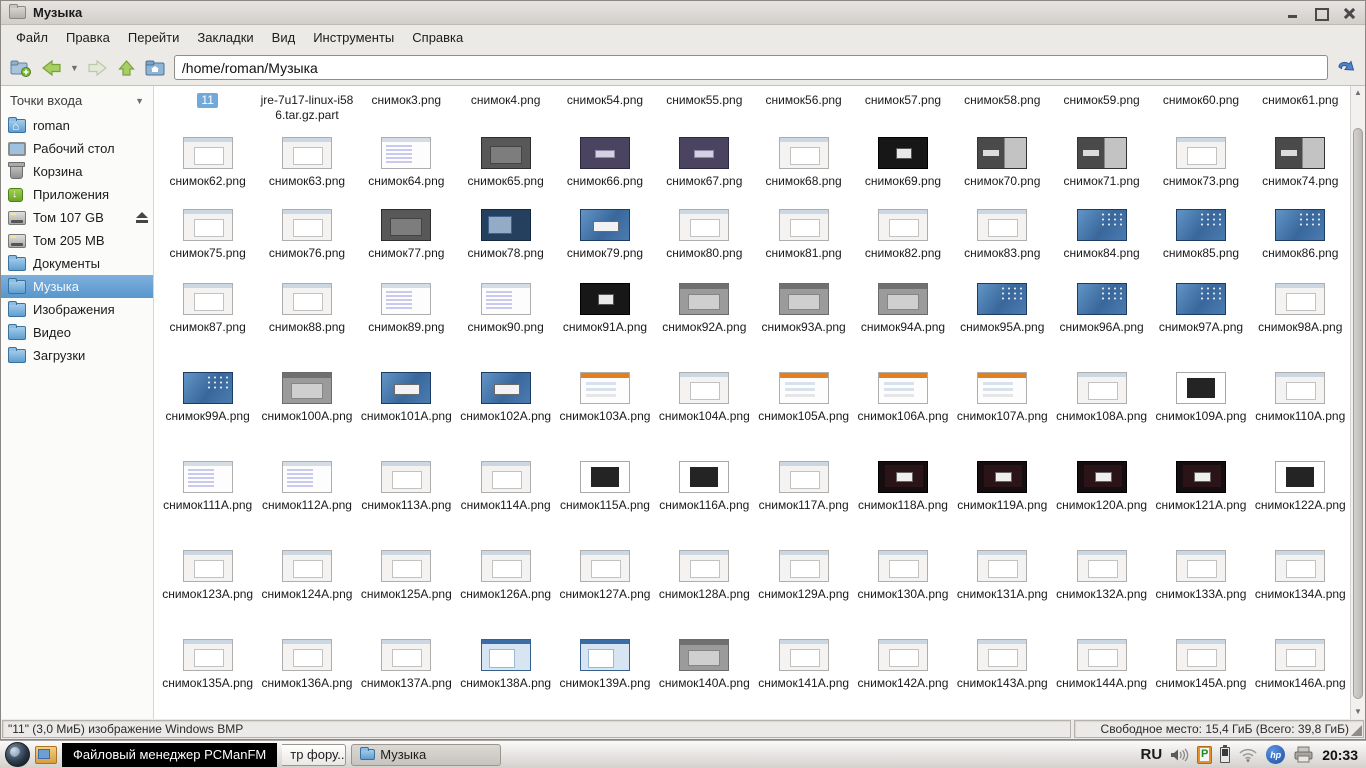 The image size is (1366, 768). I want to click on file-item: снимок80.png, so click(704, 243).